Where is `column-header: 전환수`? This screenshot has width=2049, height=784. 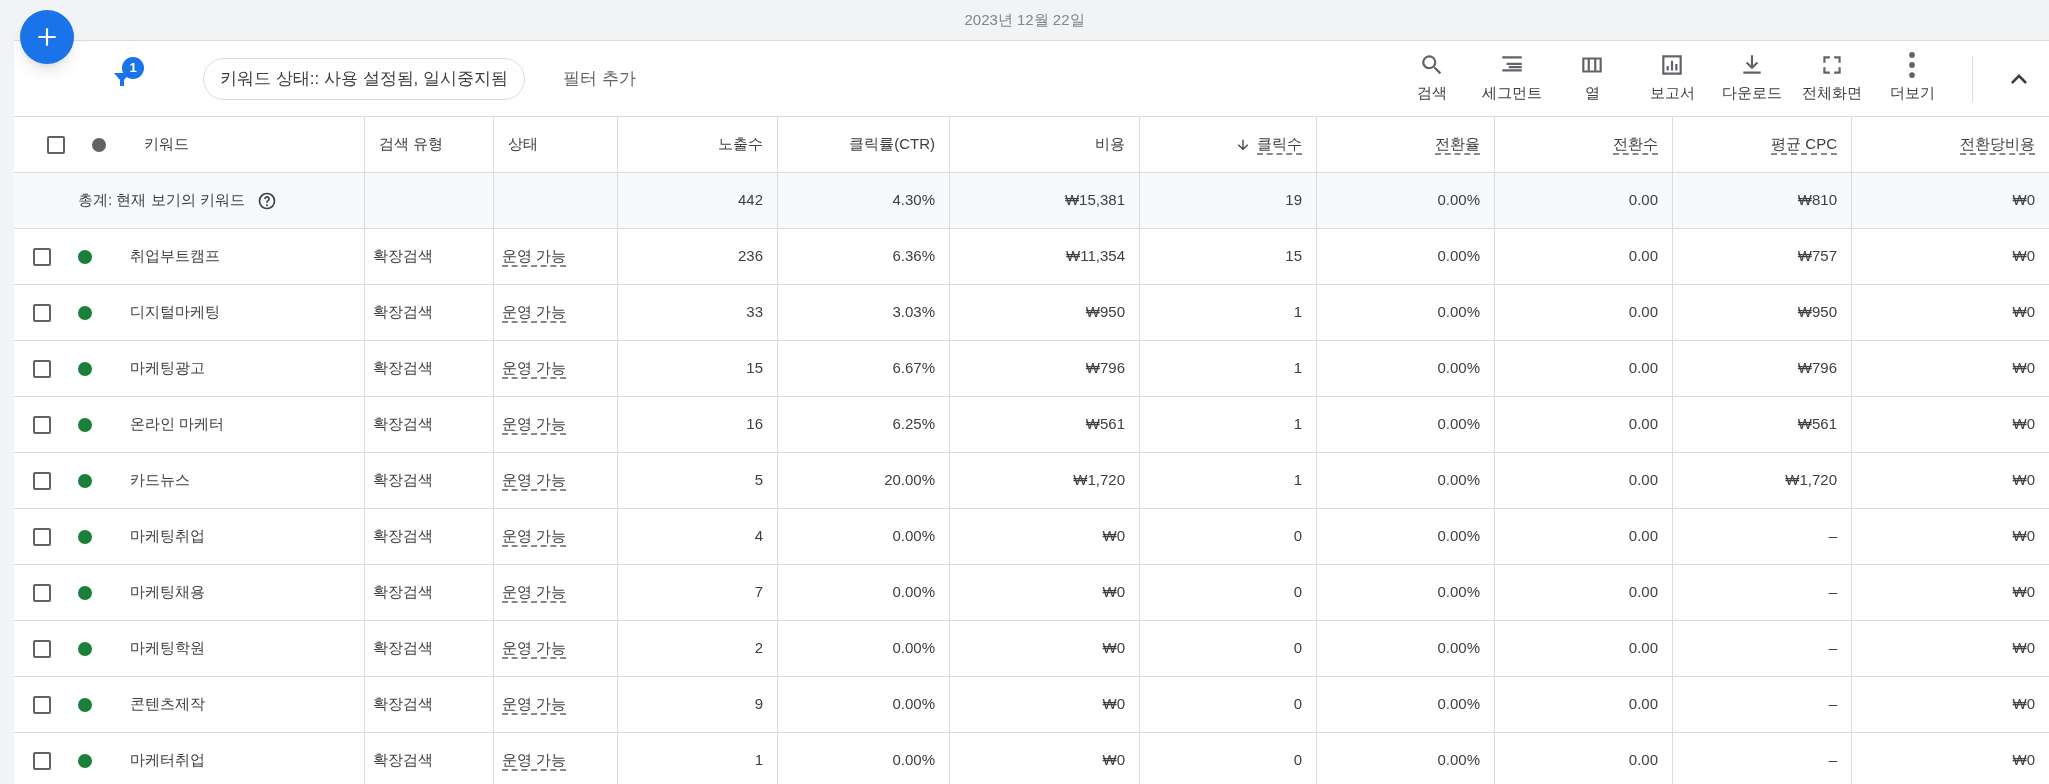 column-header: 전환수 is located at coordinates (1635, 144).